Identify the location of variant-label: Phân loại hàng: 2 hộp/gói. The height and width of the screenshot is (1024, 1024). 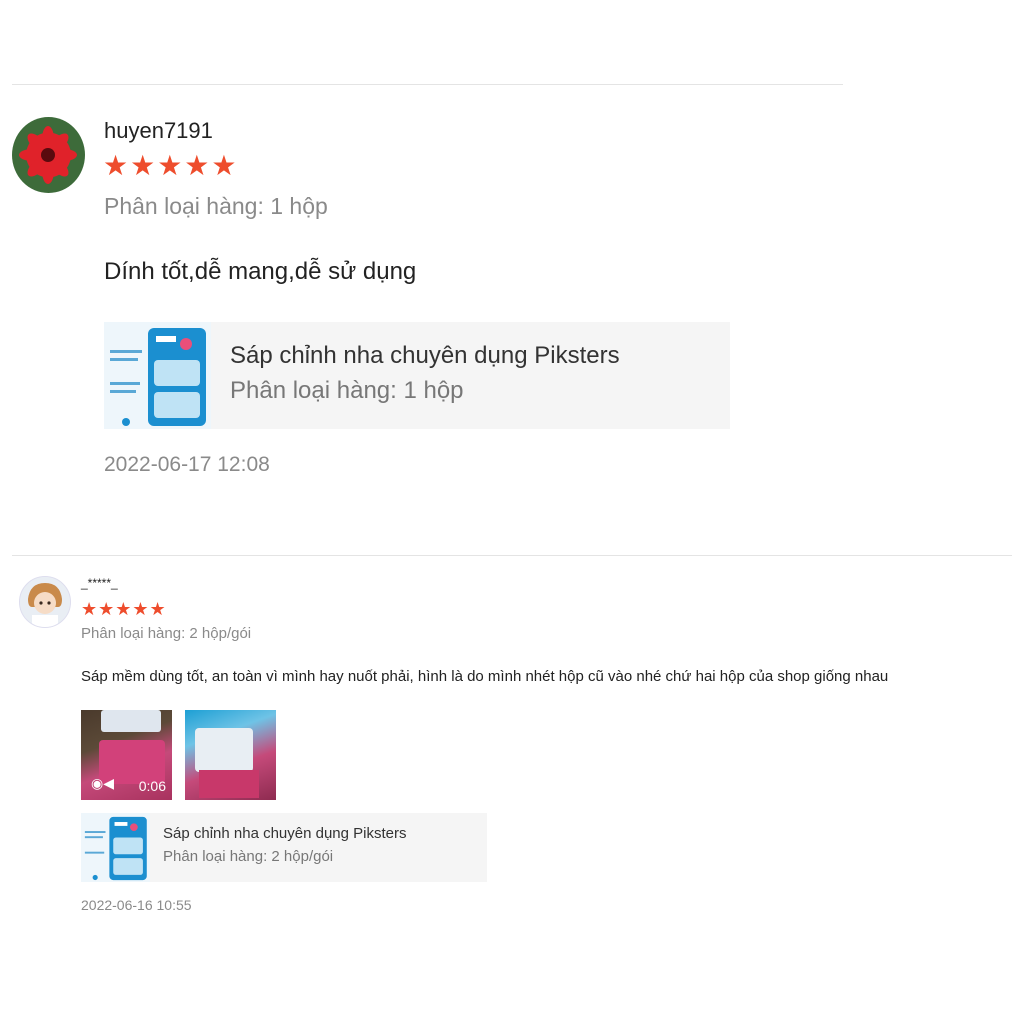
(166, 633).